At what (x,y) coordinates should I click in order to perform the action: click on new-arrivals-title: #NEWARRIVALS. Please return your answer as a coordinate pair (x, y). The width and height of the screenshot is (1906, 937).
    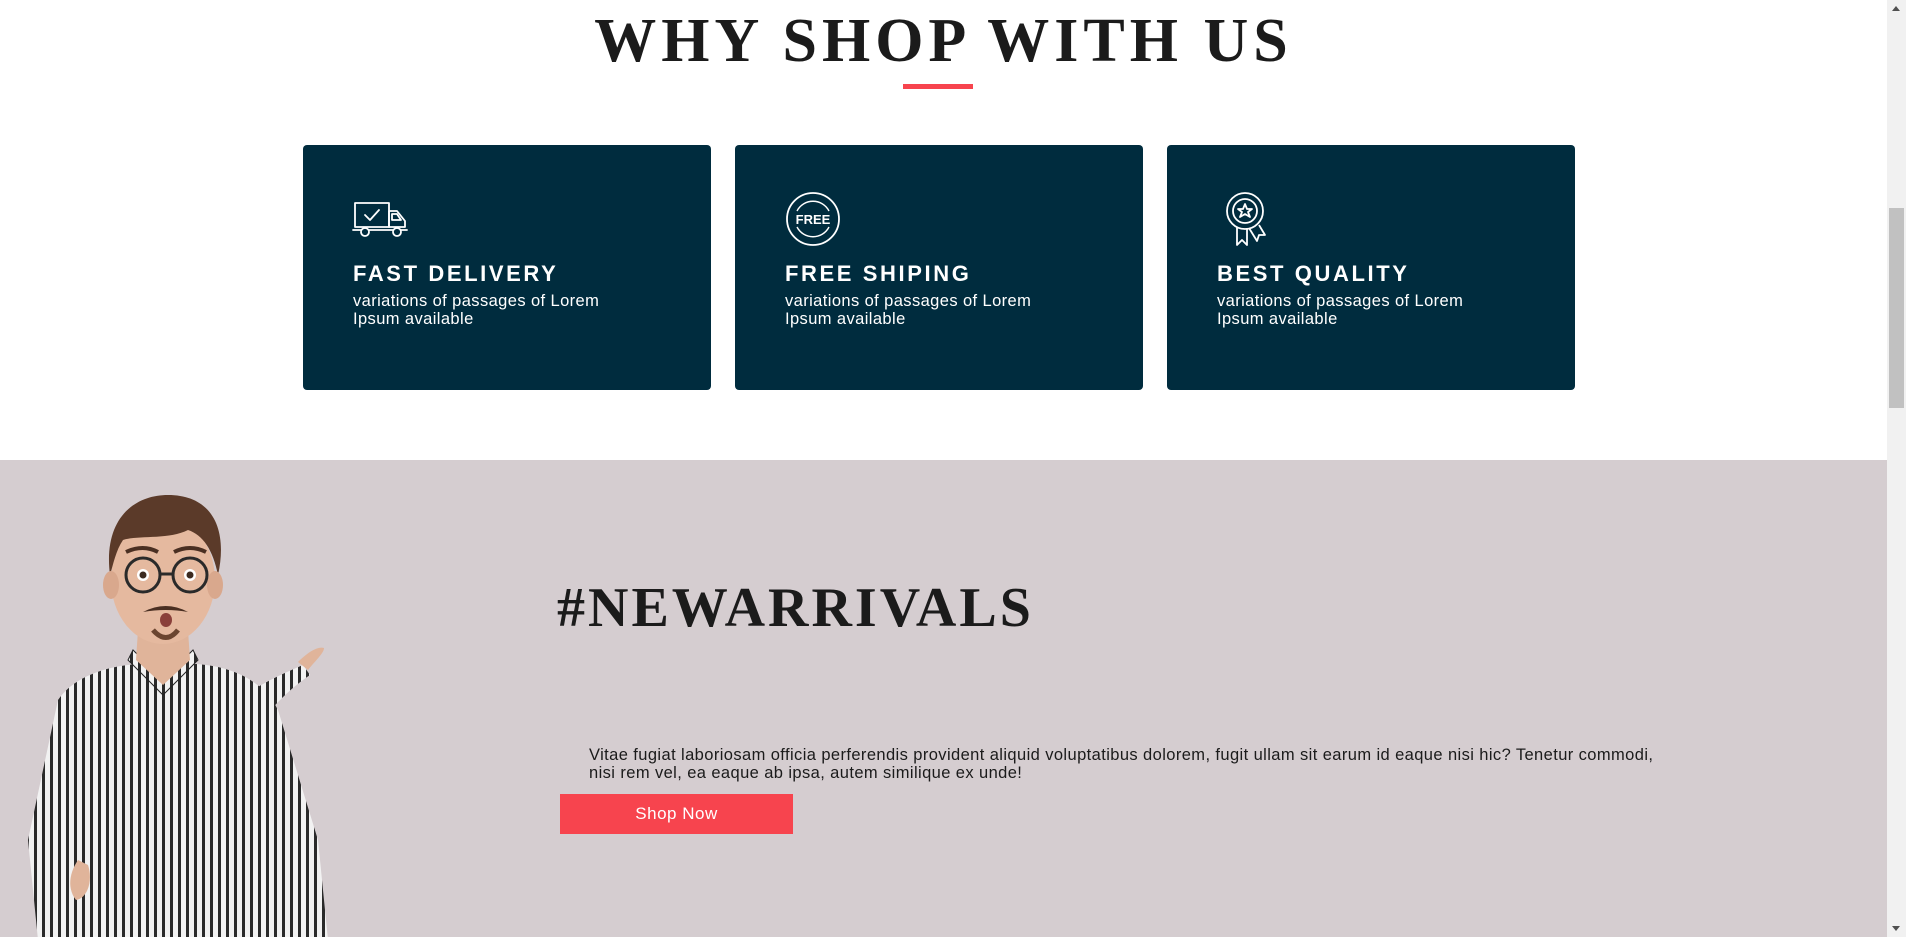
    Looking at the image, I should click on (795, 608).